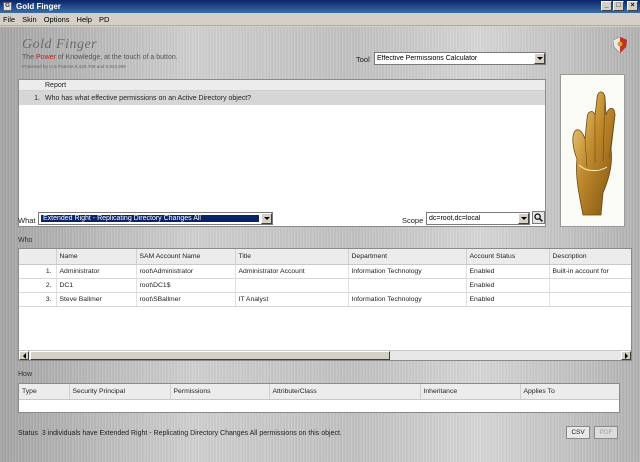 This screenshot has width=640, height=462. I want to click on window-controls: _ □ ×, so click(619, 6).